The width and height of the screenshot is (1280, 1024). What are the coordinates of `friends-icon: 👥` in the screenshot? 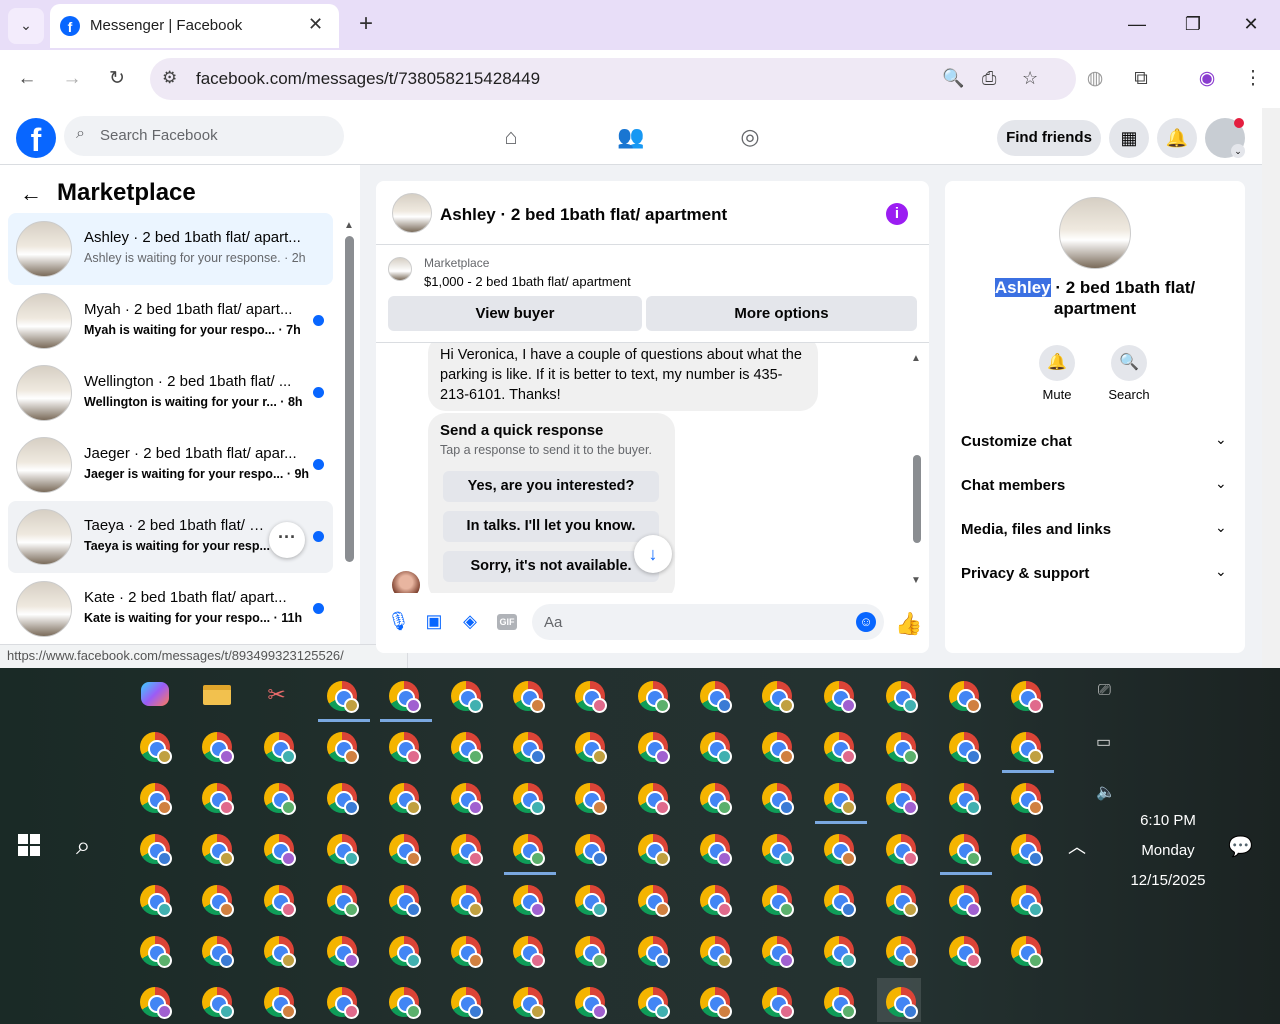 It's located at (631, 139).